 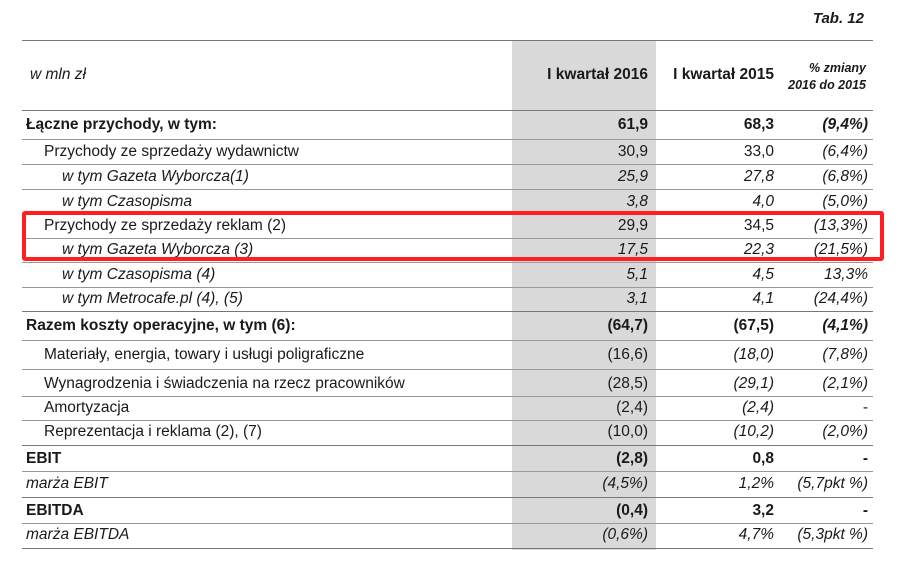 What do you see at coordinates (723, 74) in the screenshot?
I see `column-header-q1-2015: I kwartał 2015` at bounding box center [723, 74].